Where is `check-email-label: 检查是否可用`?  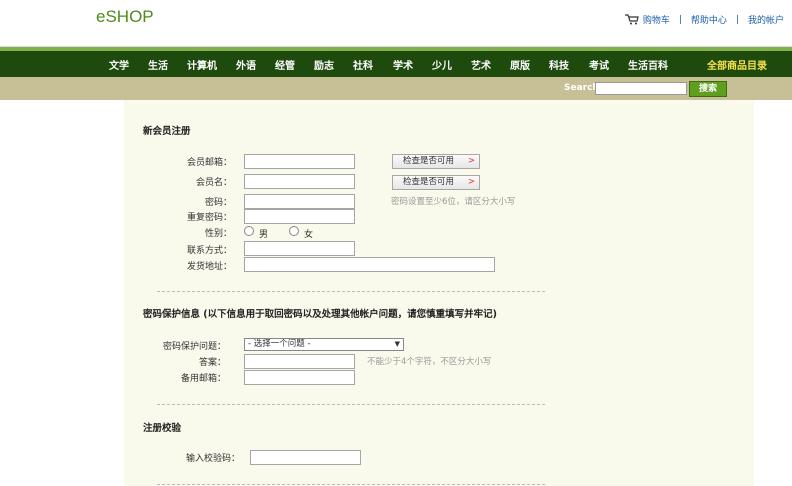
check-email-label: 检查是否可用 is located at coordinates (429, 161).